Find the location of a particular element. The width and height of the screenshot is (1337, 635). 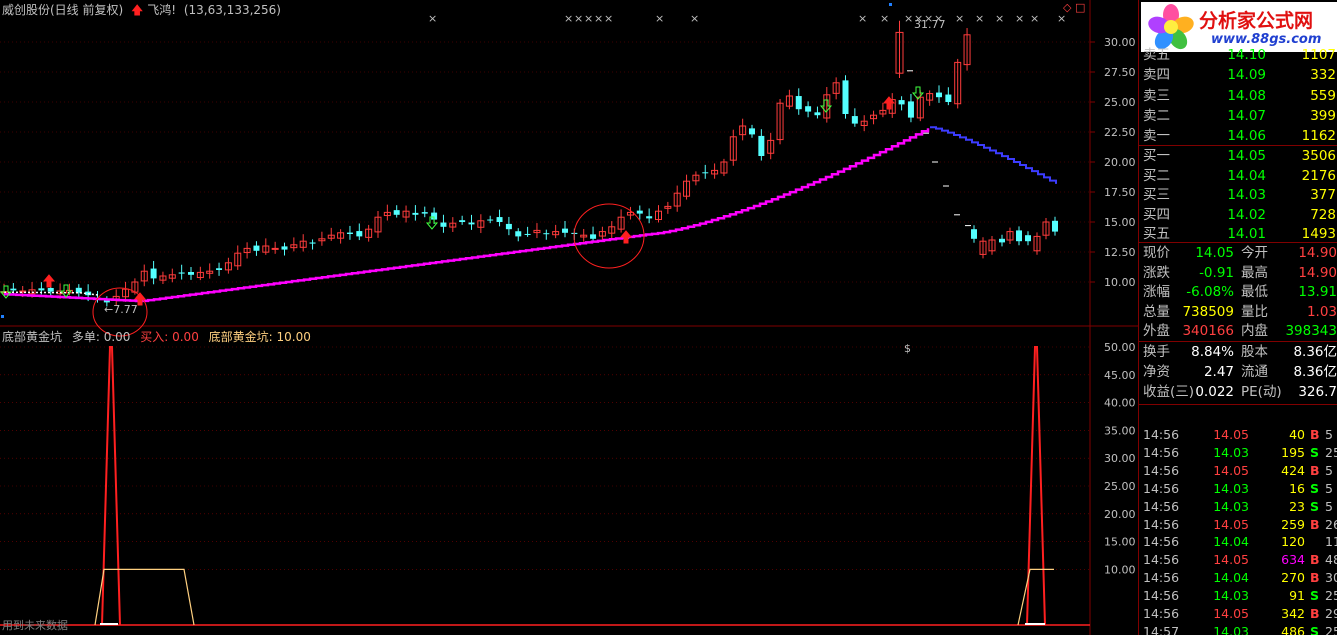

ask-volume: 1107 is located at coordinates (1318, 55).